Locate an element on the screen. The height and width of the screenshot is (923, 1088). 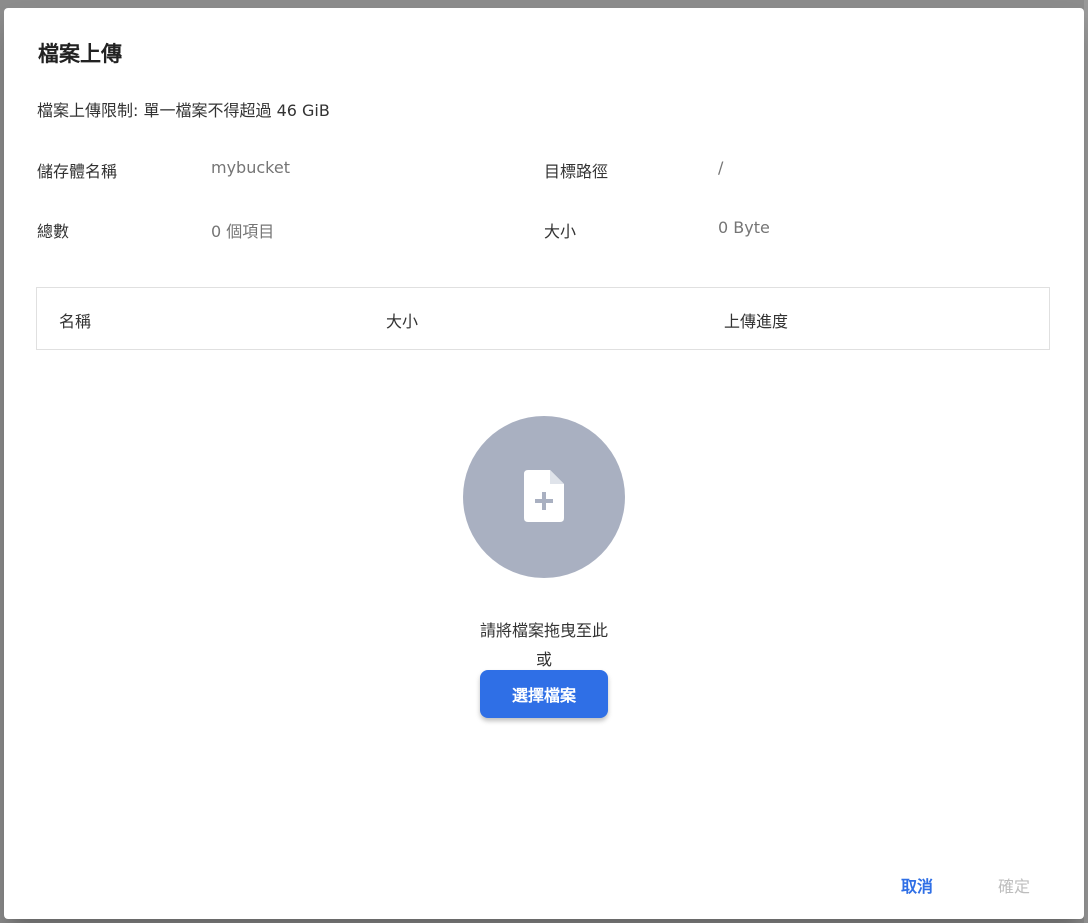
select-file-button: 選擇檔案 is located at coordinates (544, 694).